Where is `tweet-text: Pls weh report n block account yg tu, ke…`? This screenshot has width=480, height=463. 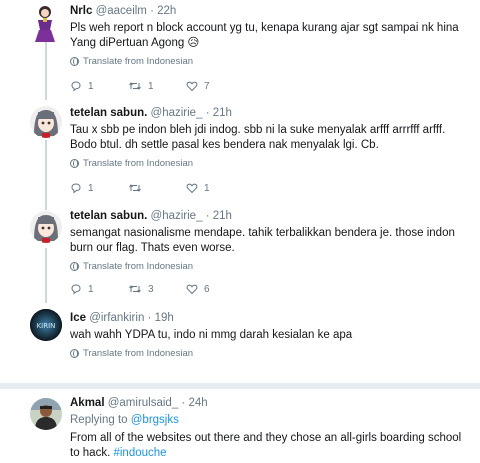 tweet-text: Pls weh report n block account yg tu, ke… is located at coordinates (264, 35).